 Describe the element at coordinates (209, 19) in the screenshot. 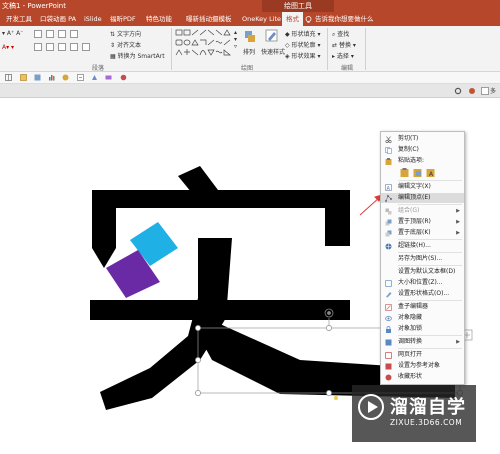

I see `tab-templates: 曝新插动摄模板` at that location.